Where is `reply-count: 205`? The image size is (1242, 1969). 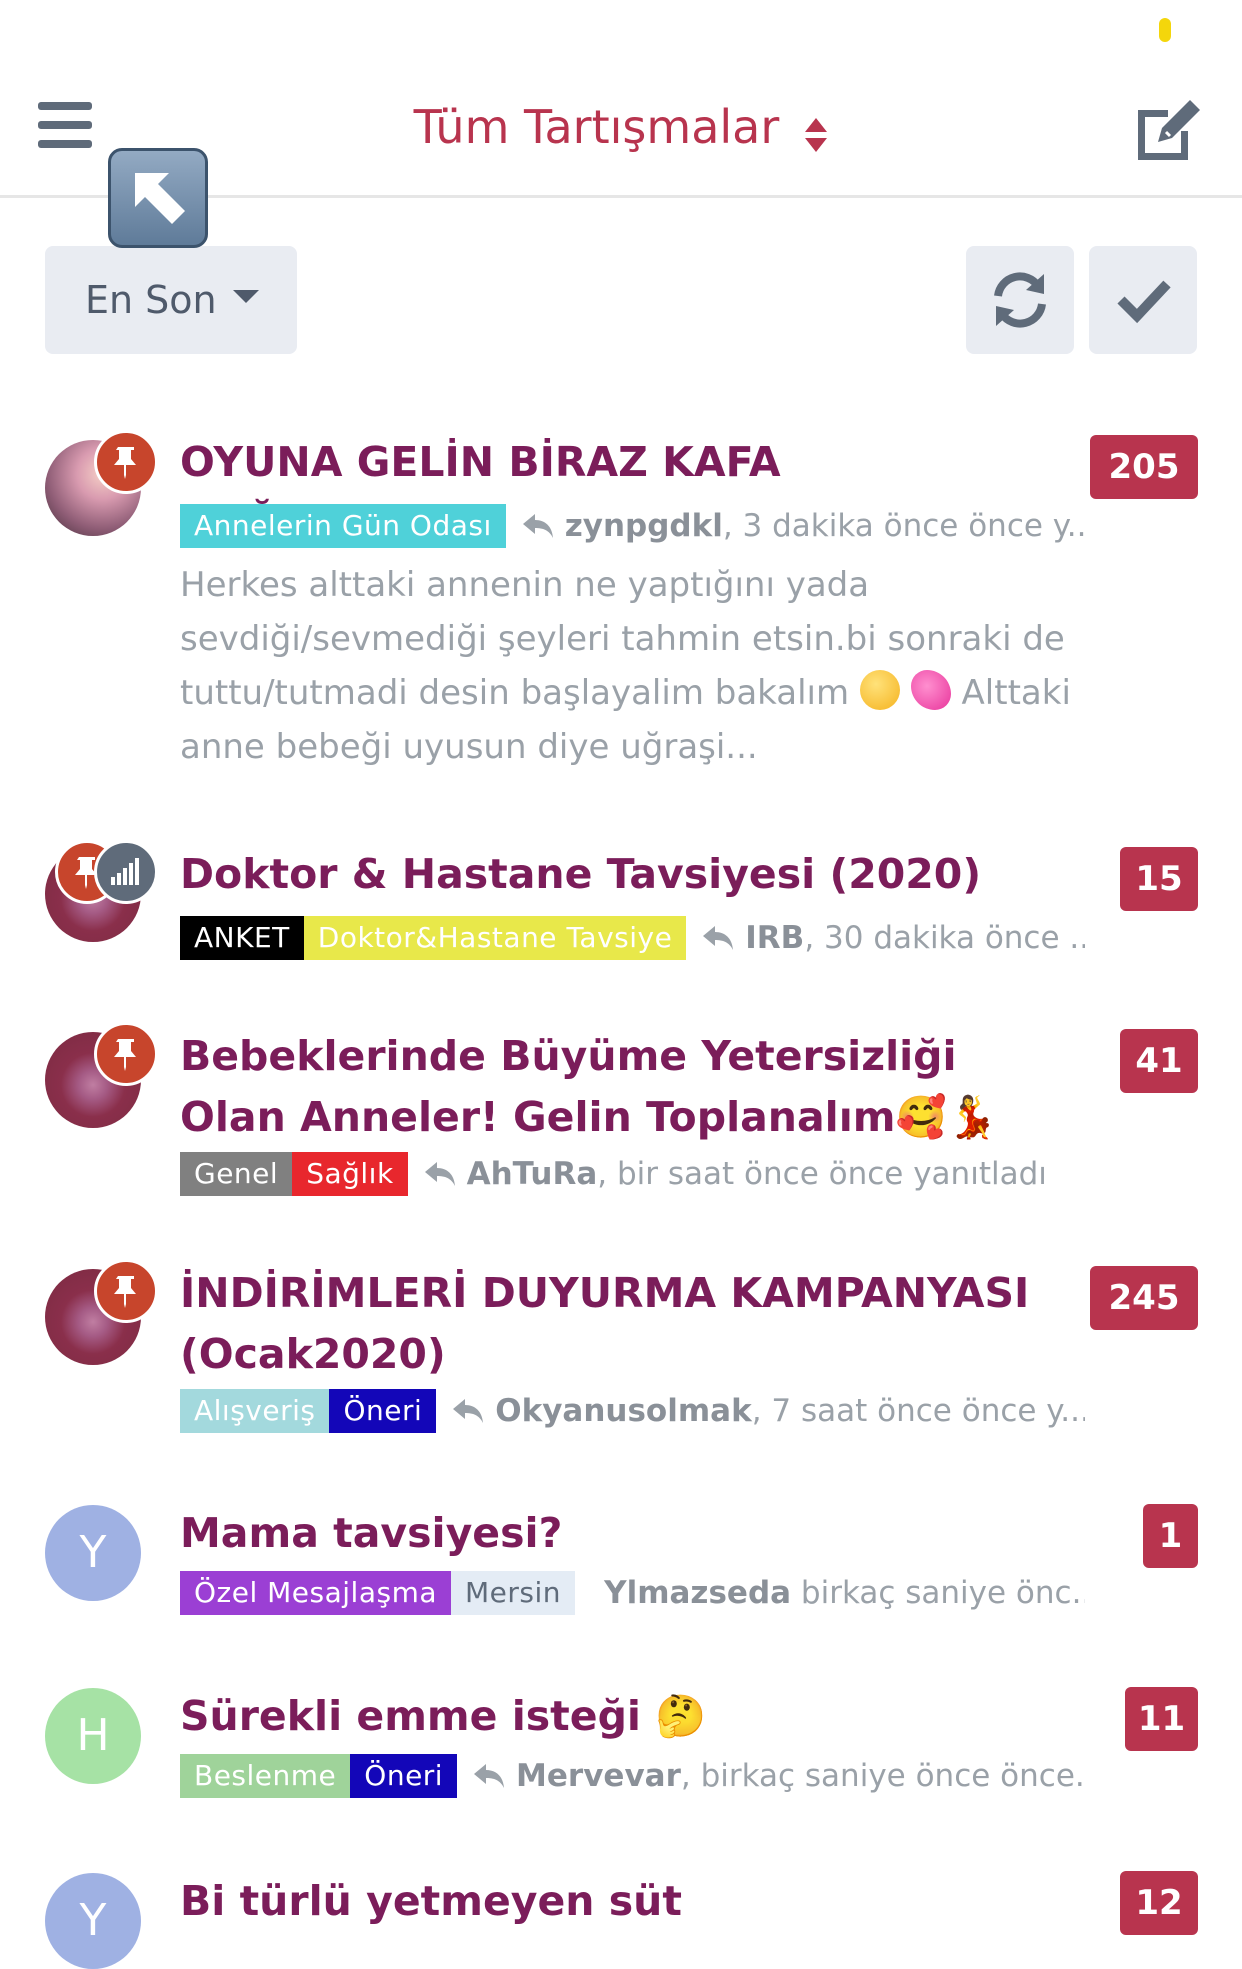 reply-count: 205 is located at coordinates (1144, 467).